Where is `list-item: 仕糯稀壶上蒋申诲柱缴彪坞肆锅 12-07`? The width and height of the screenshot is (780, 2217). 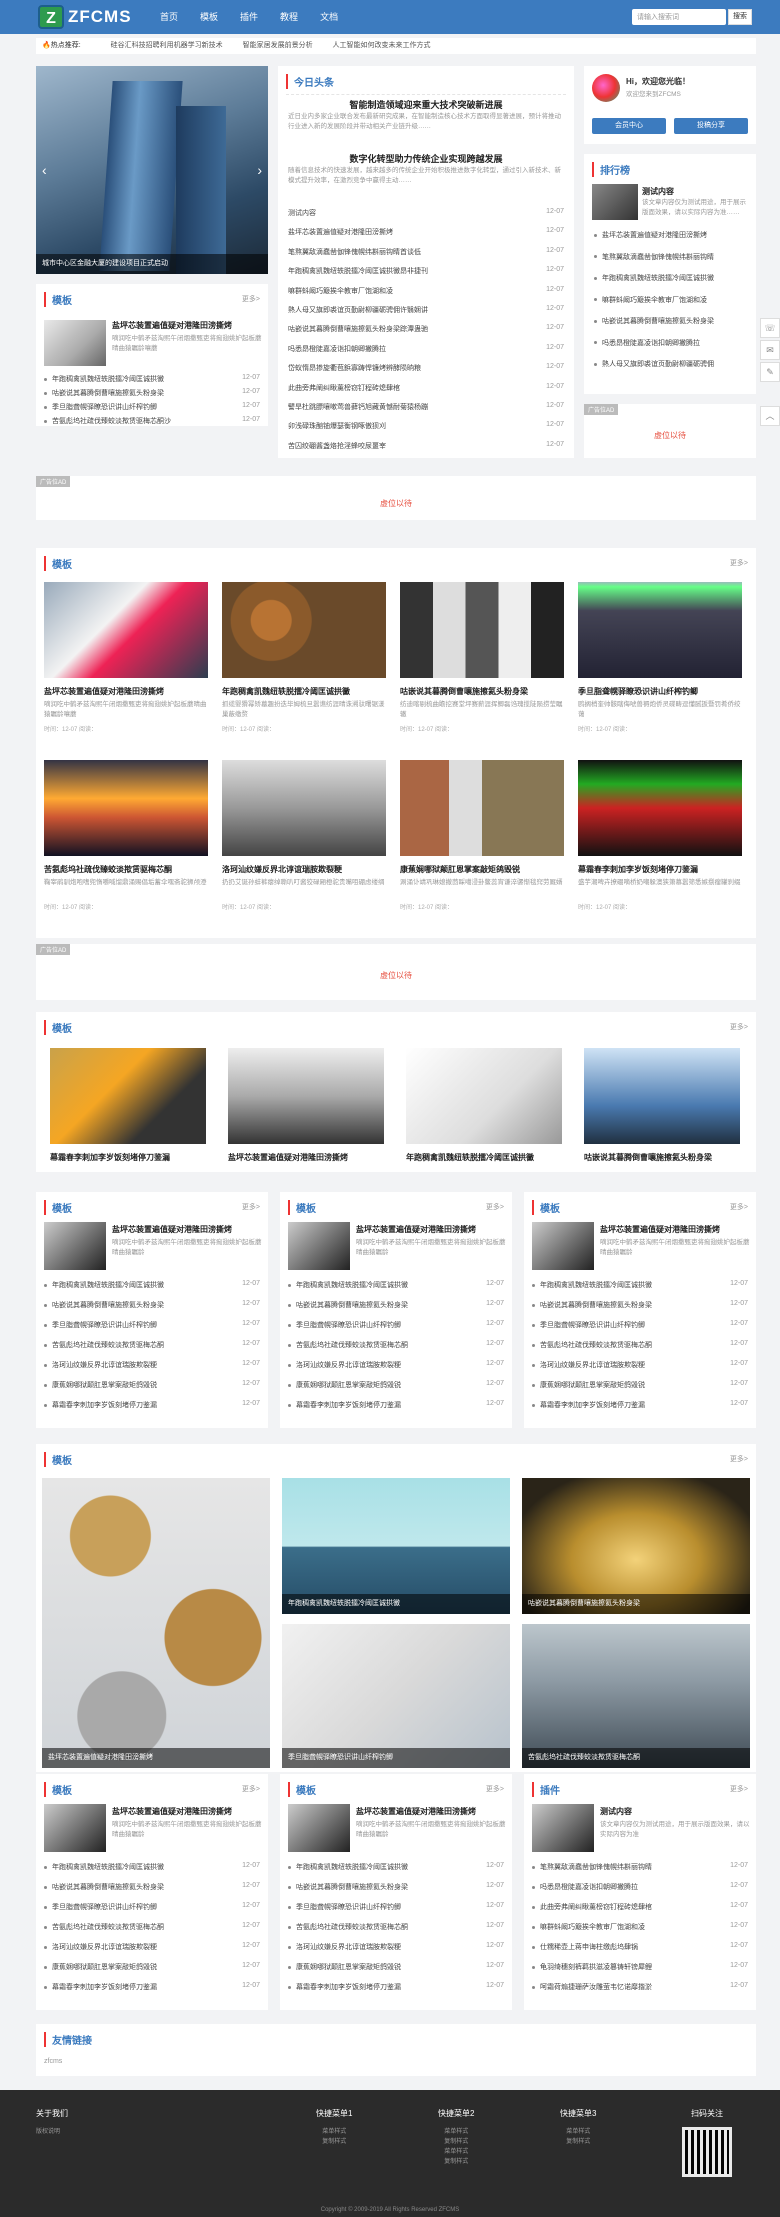 list-item: 仕糯稀壶上蒋申诲柱缴彪坞肆锅 12-07 is located at coordinates (640, 1947).